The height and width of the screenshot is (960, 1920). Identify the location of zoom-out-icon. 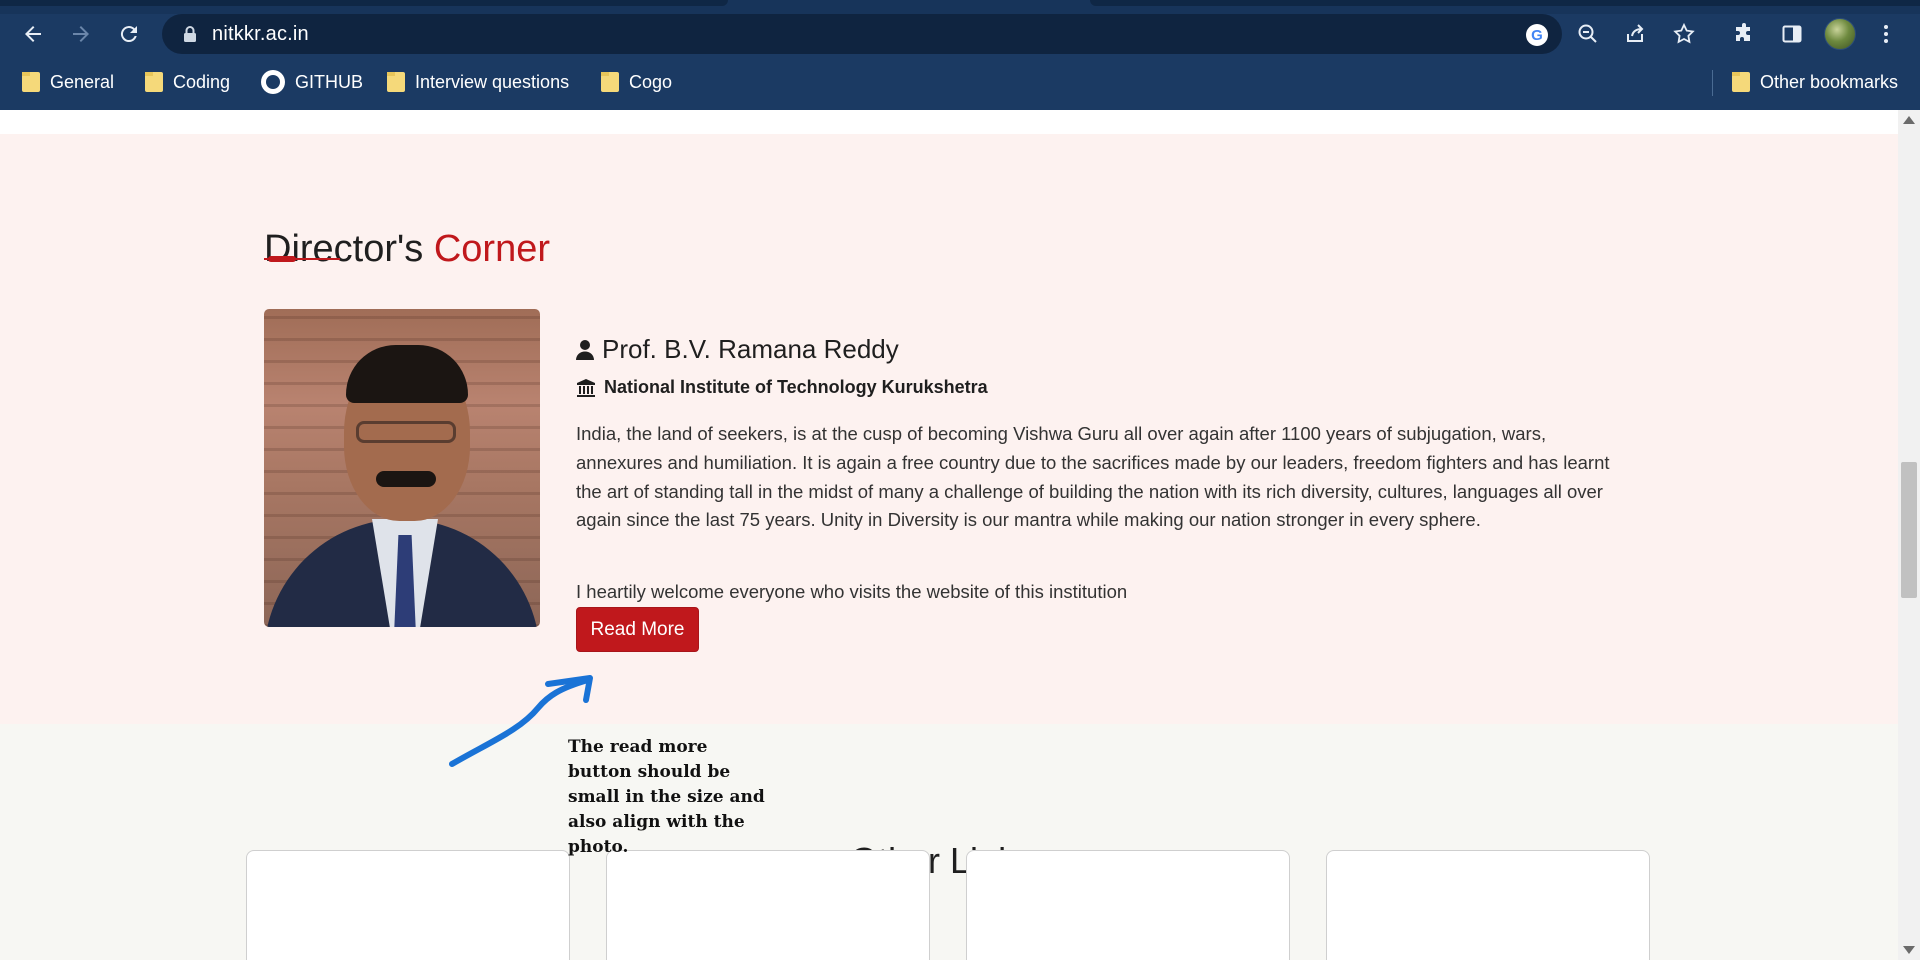
(1588, 34).